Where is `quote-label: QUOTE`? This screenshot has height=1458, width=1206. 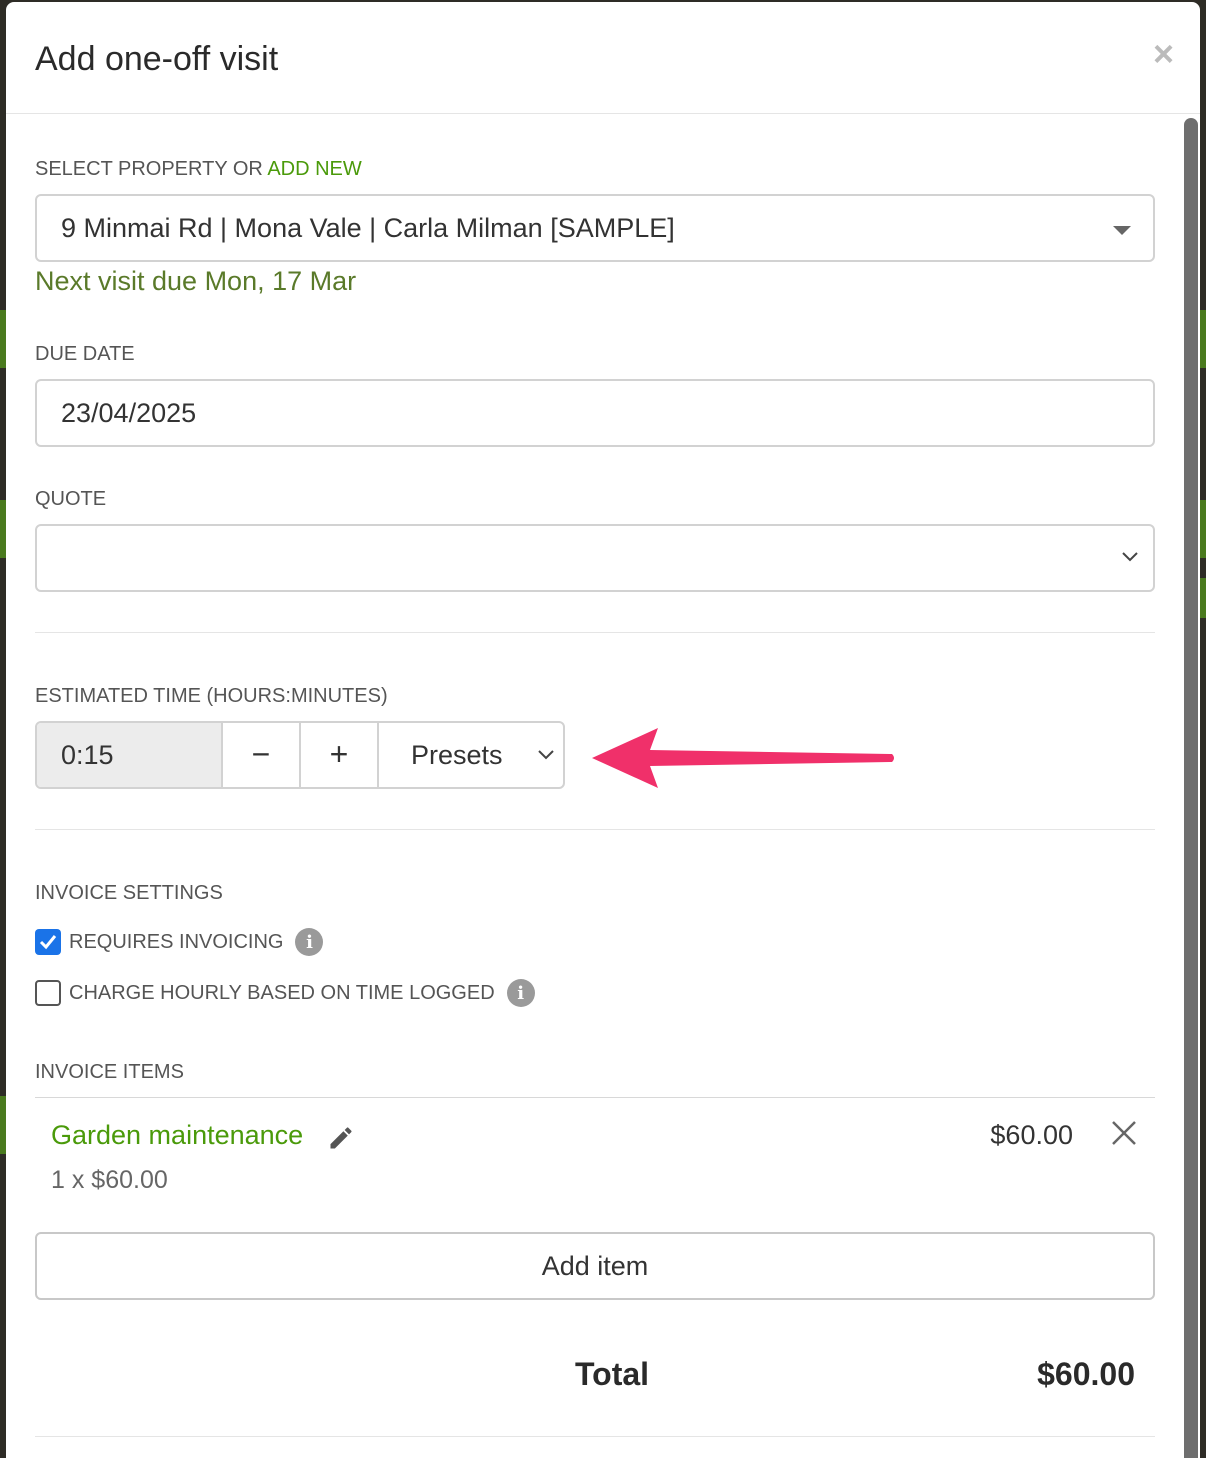
quote-label: QUOTE is located at coordinates (71, 499).